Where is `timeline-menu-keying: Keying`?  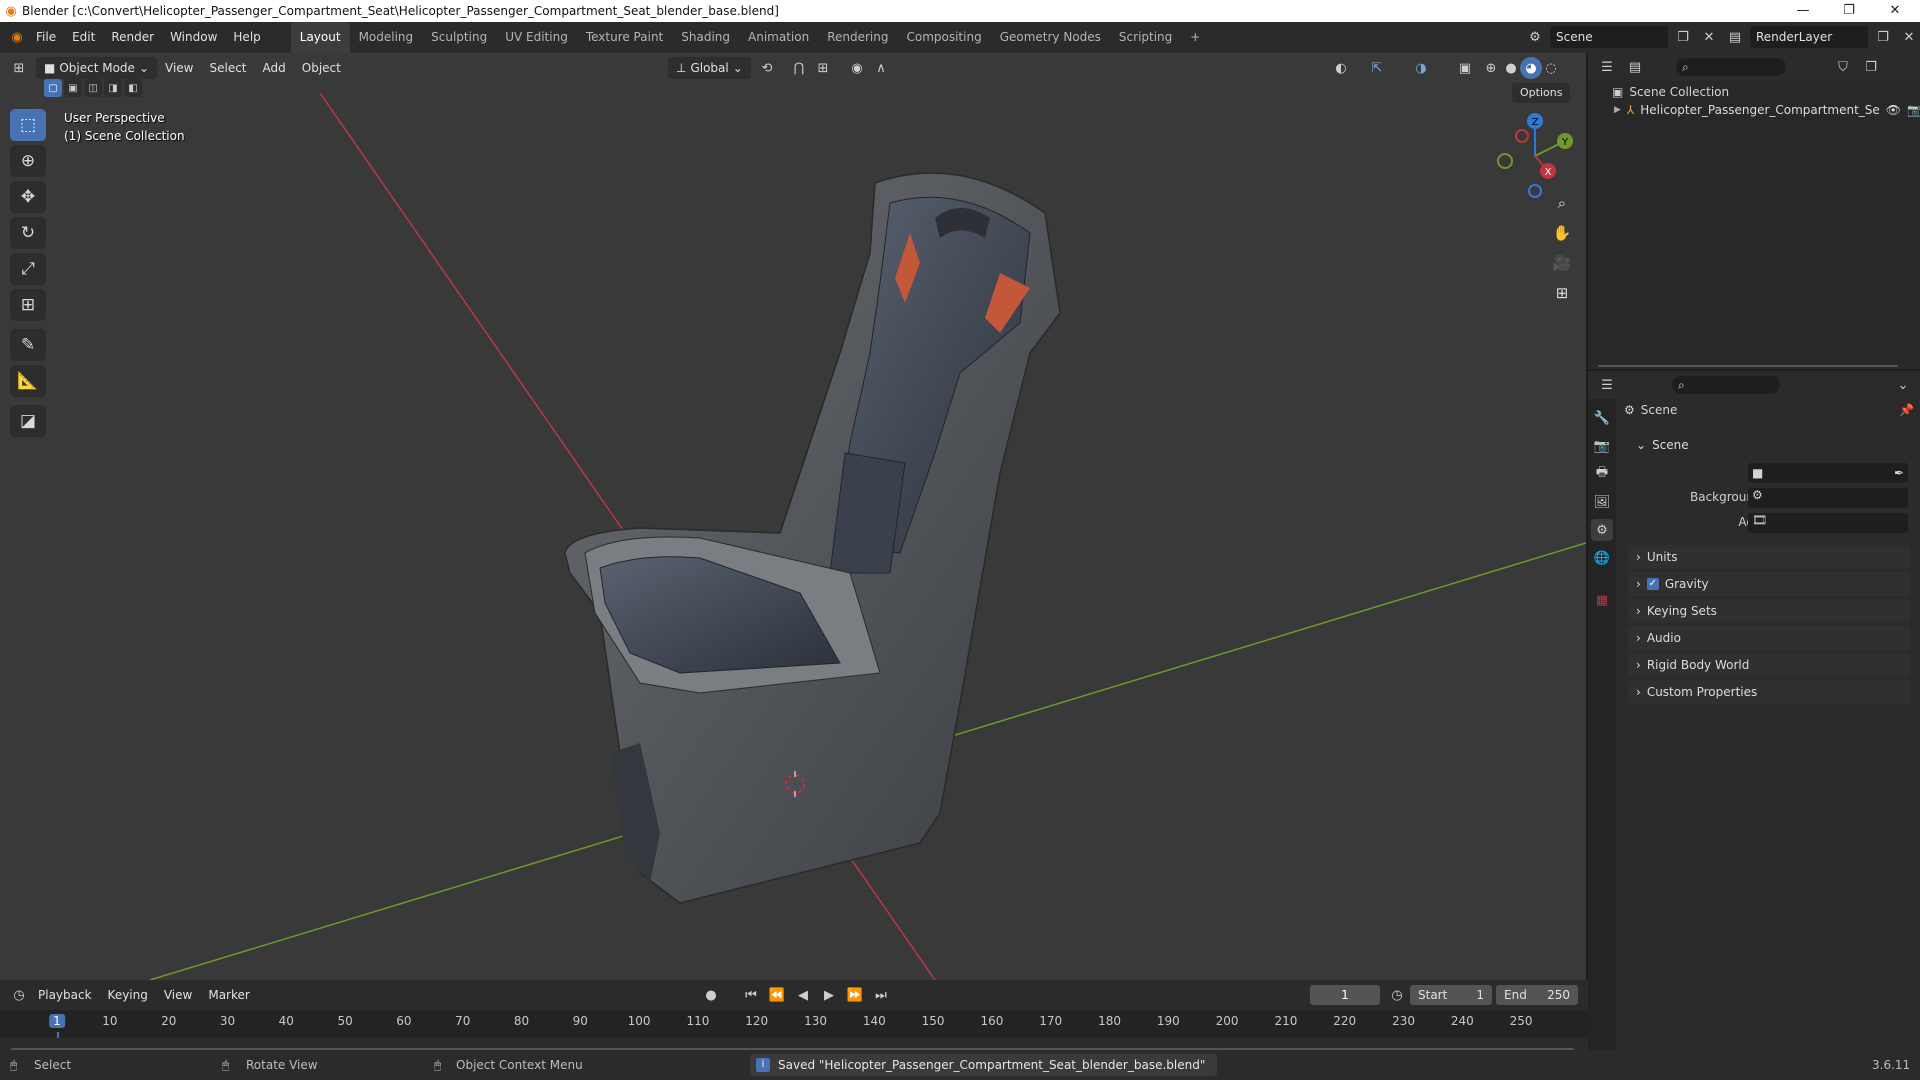
timeline-menu-keying: Keying is located at coordinates (128, 995).